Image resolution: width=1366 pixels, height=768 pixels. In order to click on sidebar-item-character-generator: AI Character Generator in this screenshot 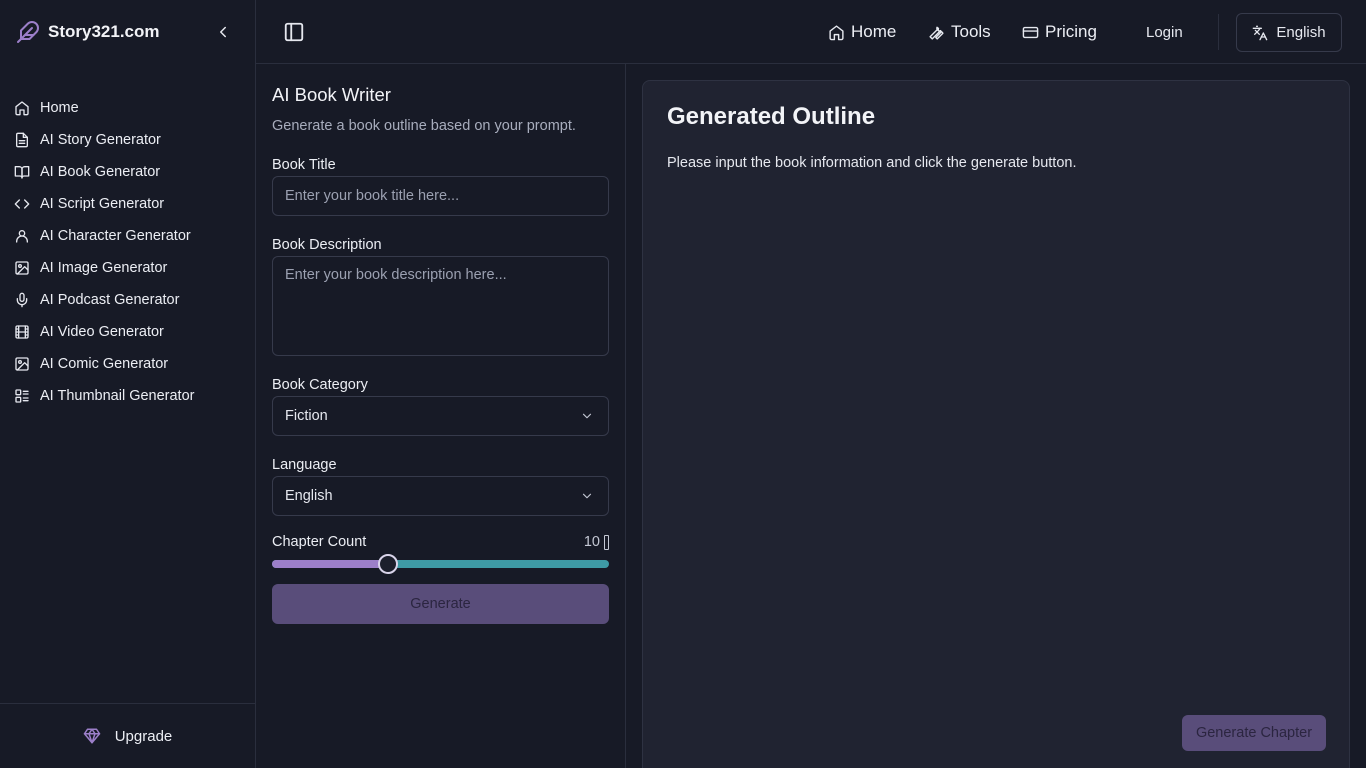, I will do `click(127, 236)`.